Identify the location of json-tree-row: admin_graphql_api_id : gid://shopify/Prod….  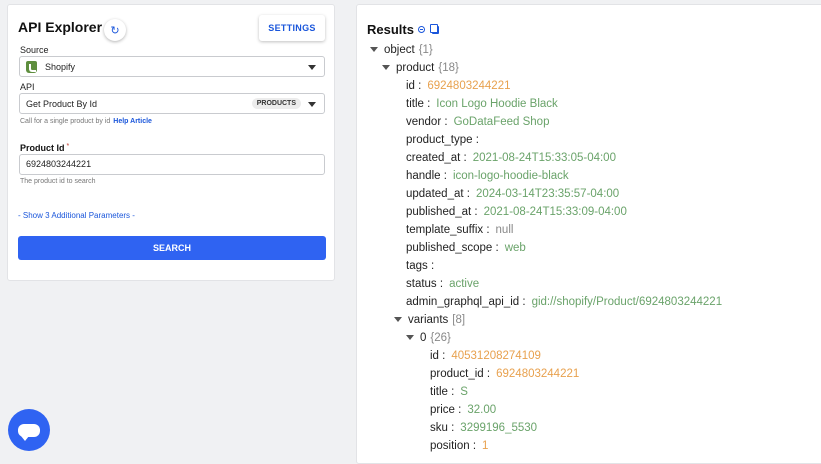
(564, 302).